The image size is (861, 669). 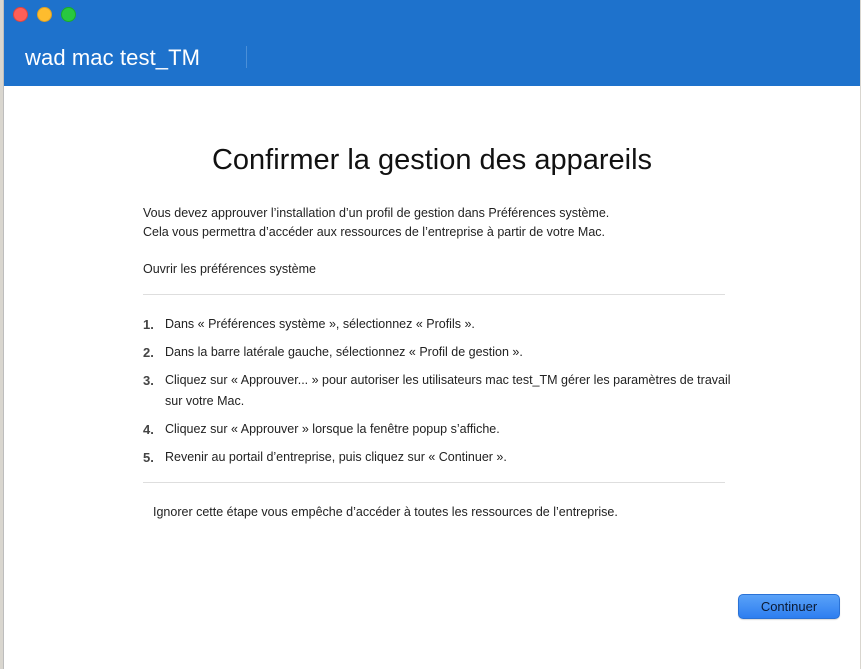 I want to click on zoom-window-button, so click(x=68, y=14).